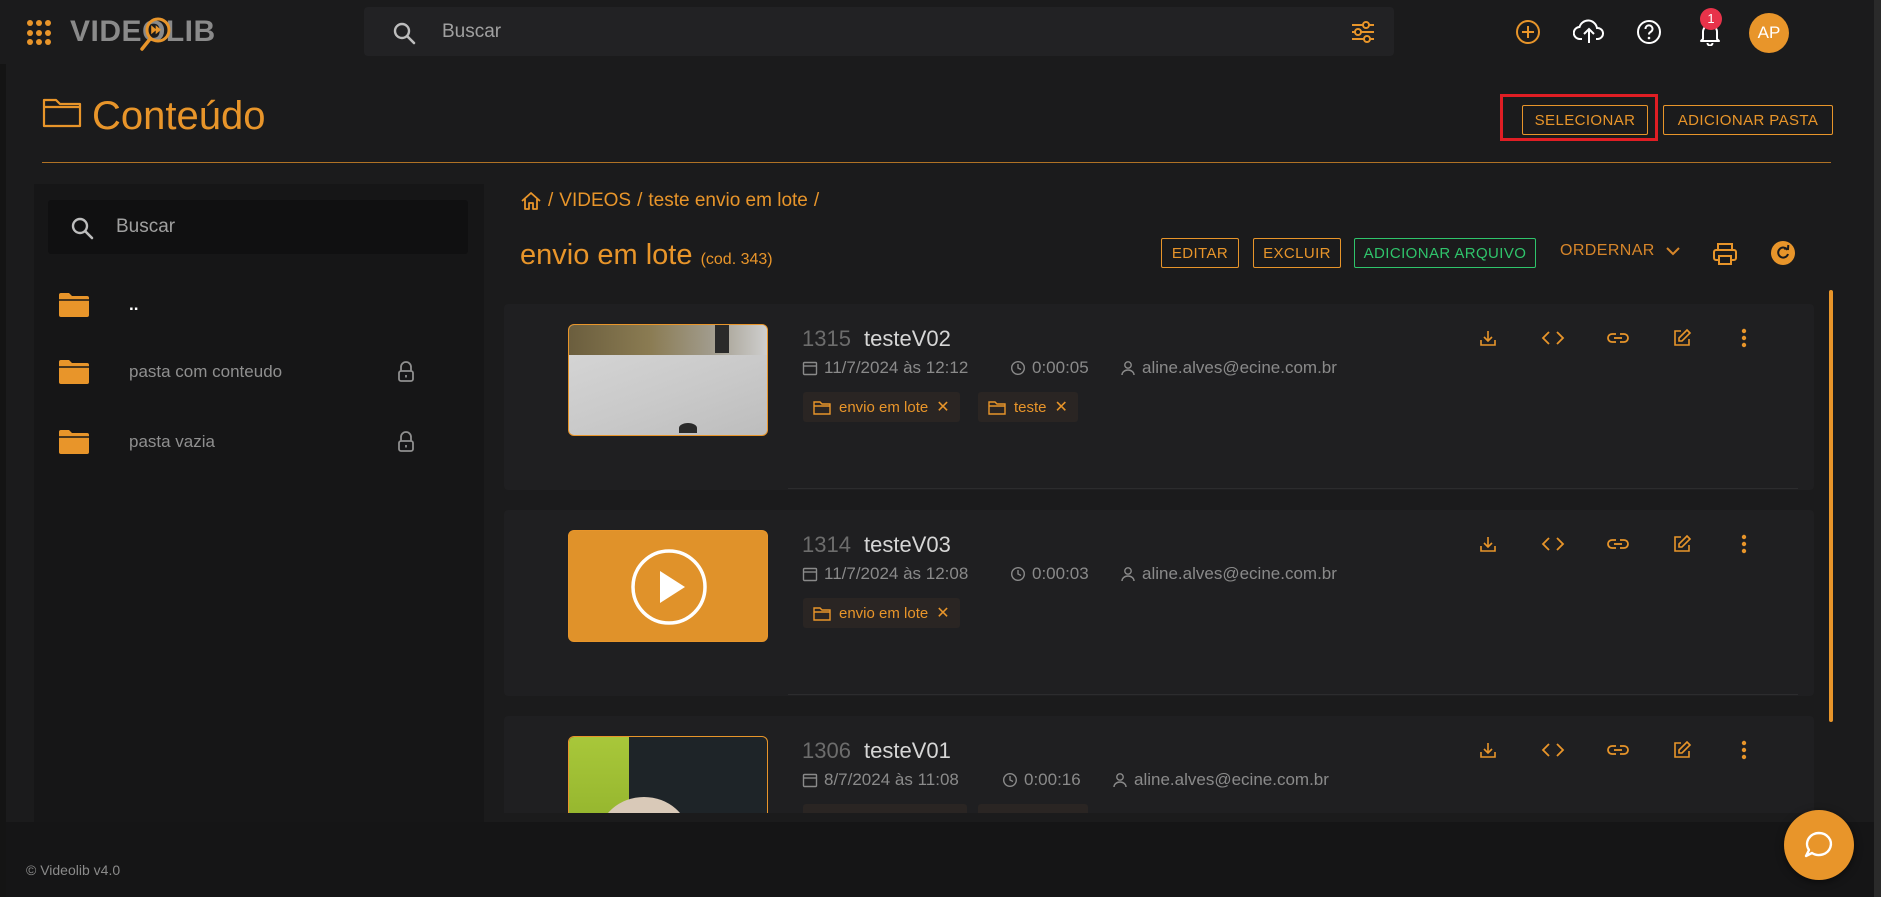  Describe the element at coordinates (1649, 32) in the screenshot. I see `help-icon` at that location.